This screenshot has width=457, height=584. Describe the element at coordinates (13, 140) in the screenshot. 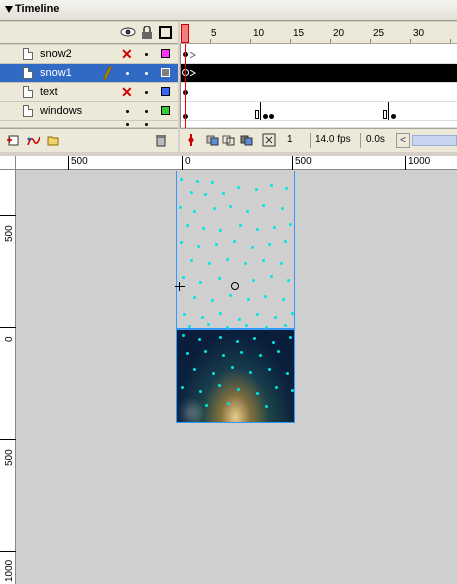

I see `insert-layer-icon` at that location.